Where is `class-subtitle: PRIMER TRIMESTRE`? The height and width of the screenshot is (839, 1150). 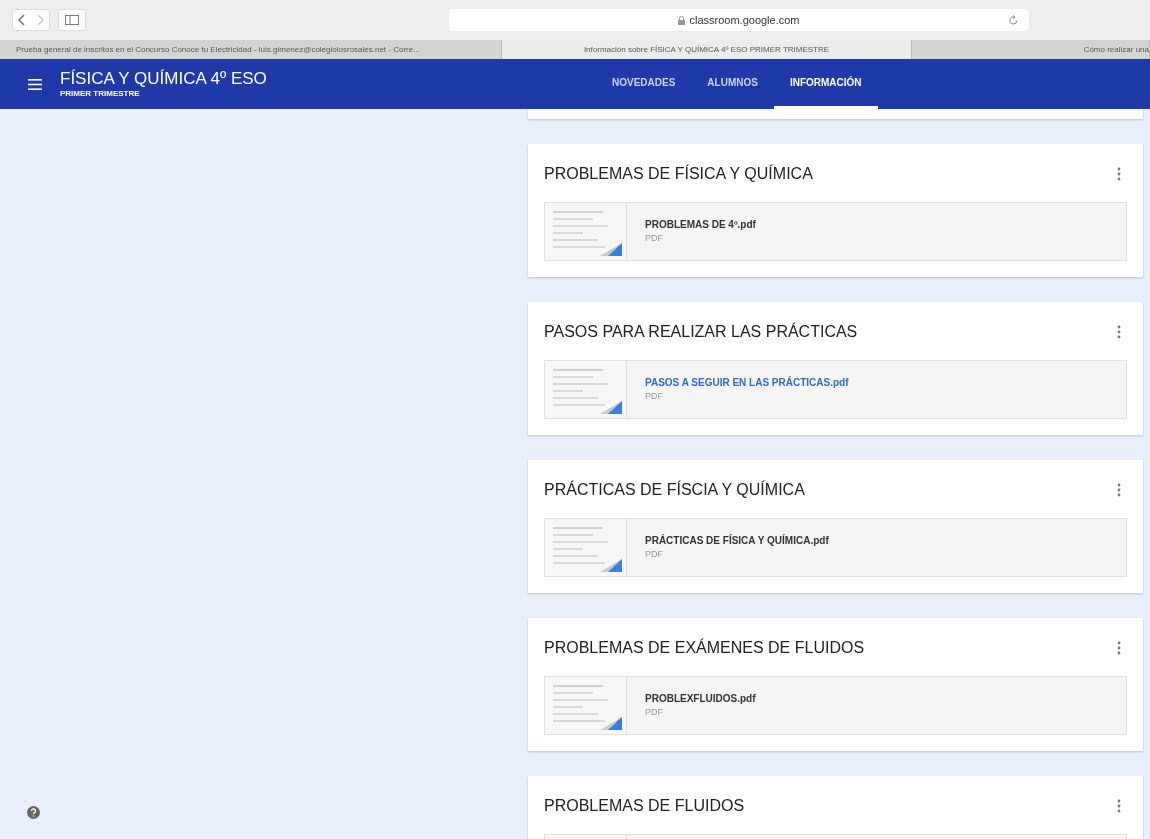
class-subtitle: PRIMER TRIMESTRE is located at coordinates (100, 93).